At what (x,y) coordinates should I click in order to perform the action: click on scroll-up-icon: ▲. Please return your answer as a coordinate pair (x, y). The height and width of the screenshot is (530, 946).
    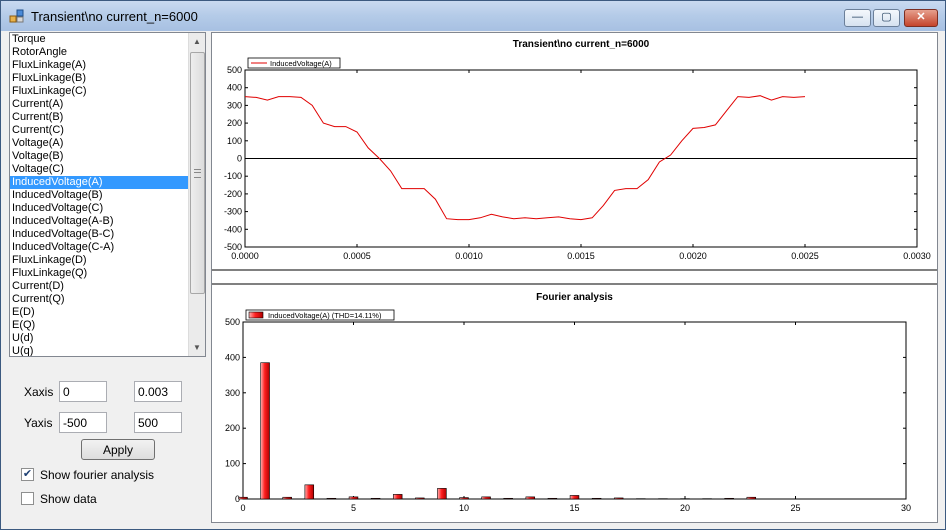
    Looking at the image, I should click on (197, 41).